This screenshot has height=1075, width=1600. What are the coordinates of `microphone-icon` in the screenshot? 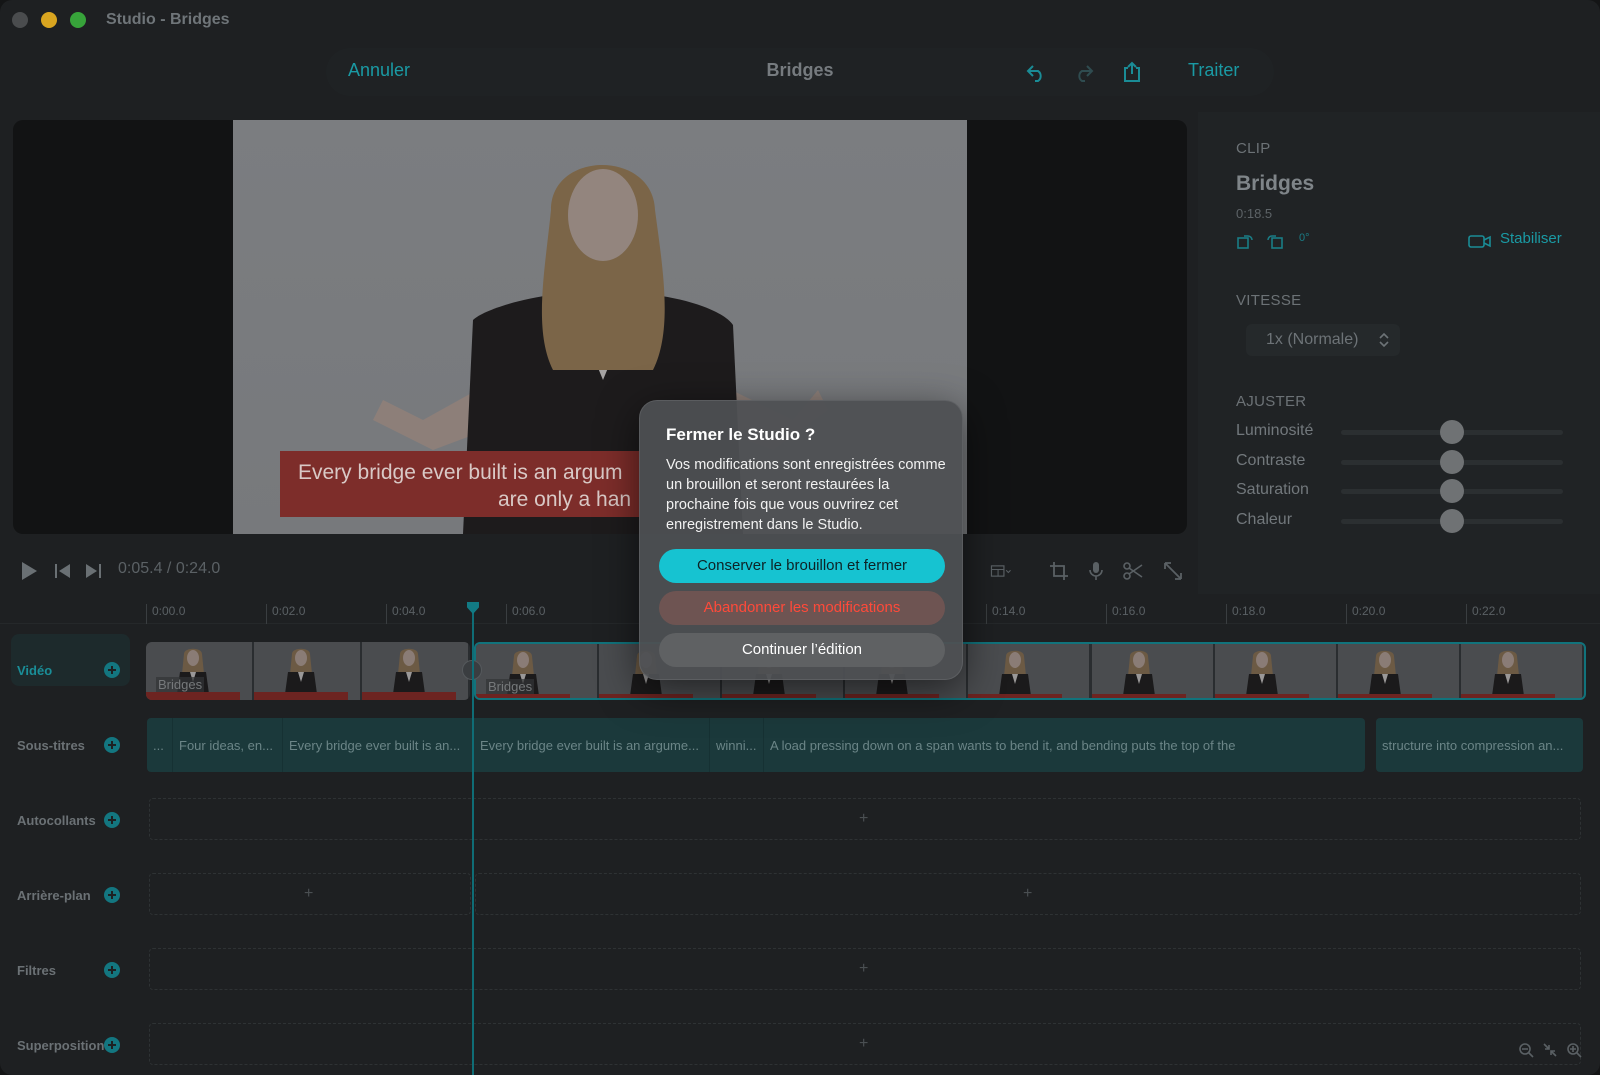 It's located at (1096, 571).